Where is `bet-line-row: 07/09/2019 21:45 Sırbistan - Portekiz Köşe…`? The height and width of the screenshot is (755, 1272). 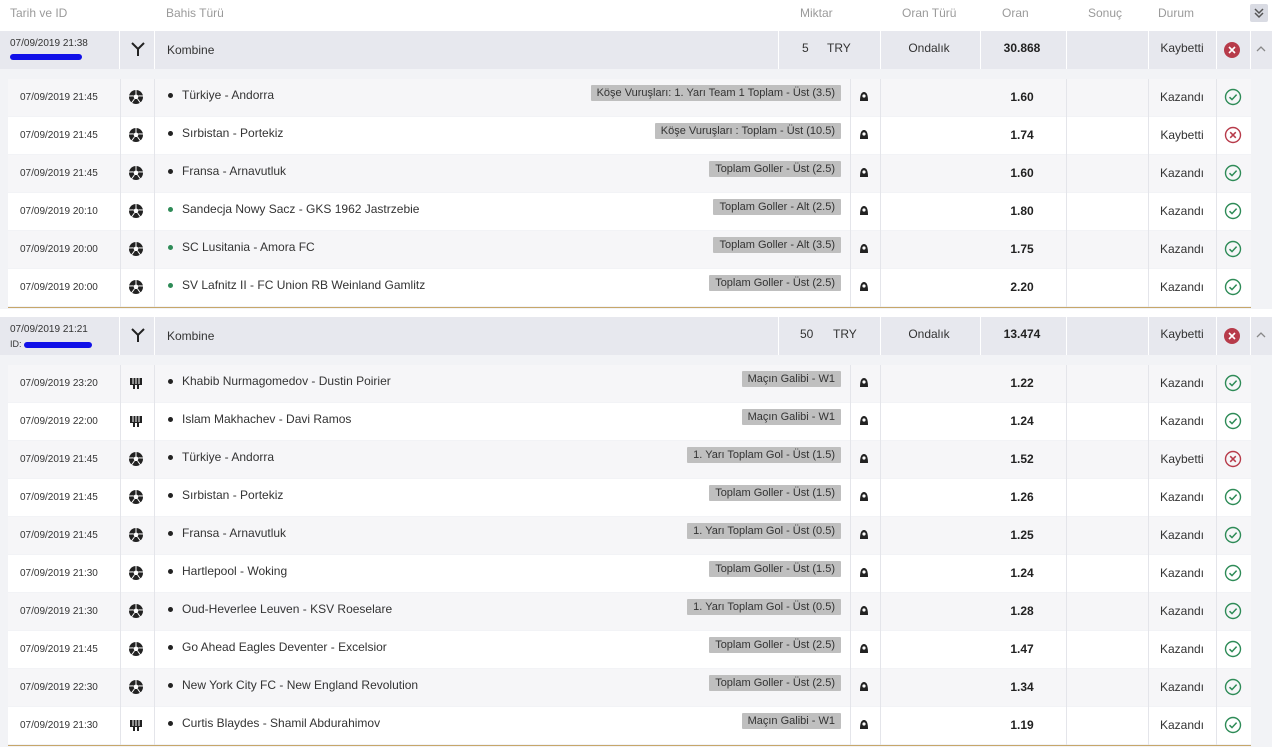
bet-line-row: 07/09/2019 21:45 Sırbistan - Portekiz Köşe… is located at coordinates (629, 136).